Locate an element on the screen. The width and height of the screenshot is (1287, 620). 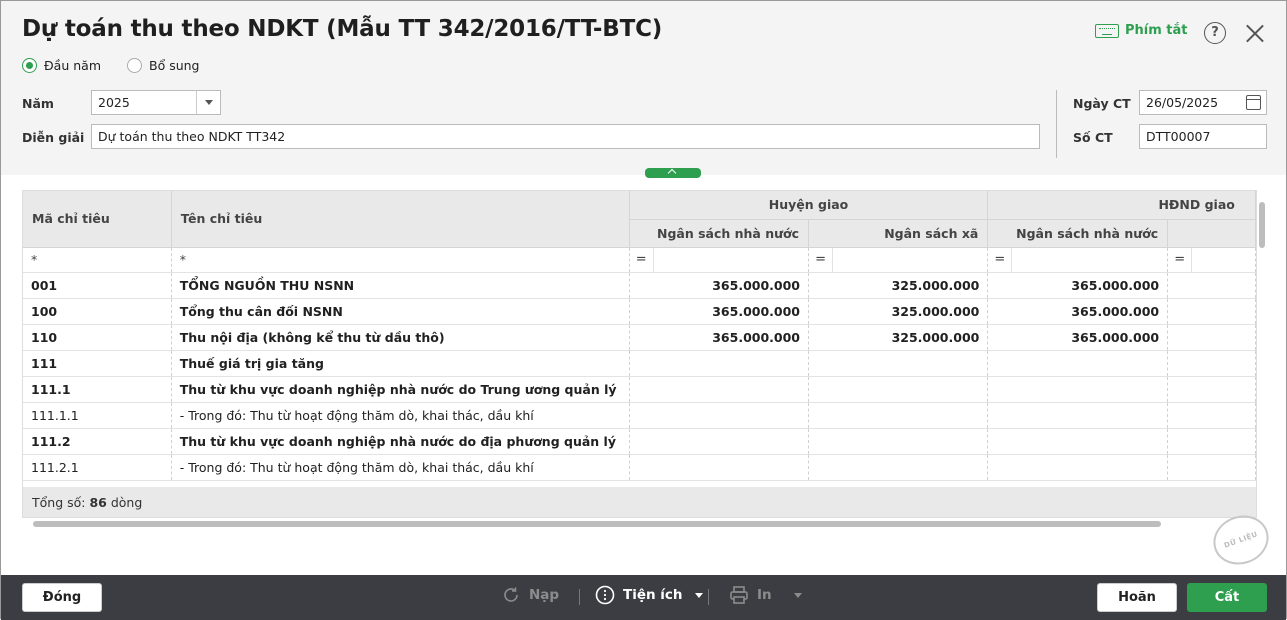
desc-input: Dự toán thu theo NDKT TT342 is located at coordinates (565, 136).